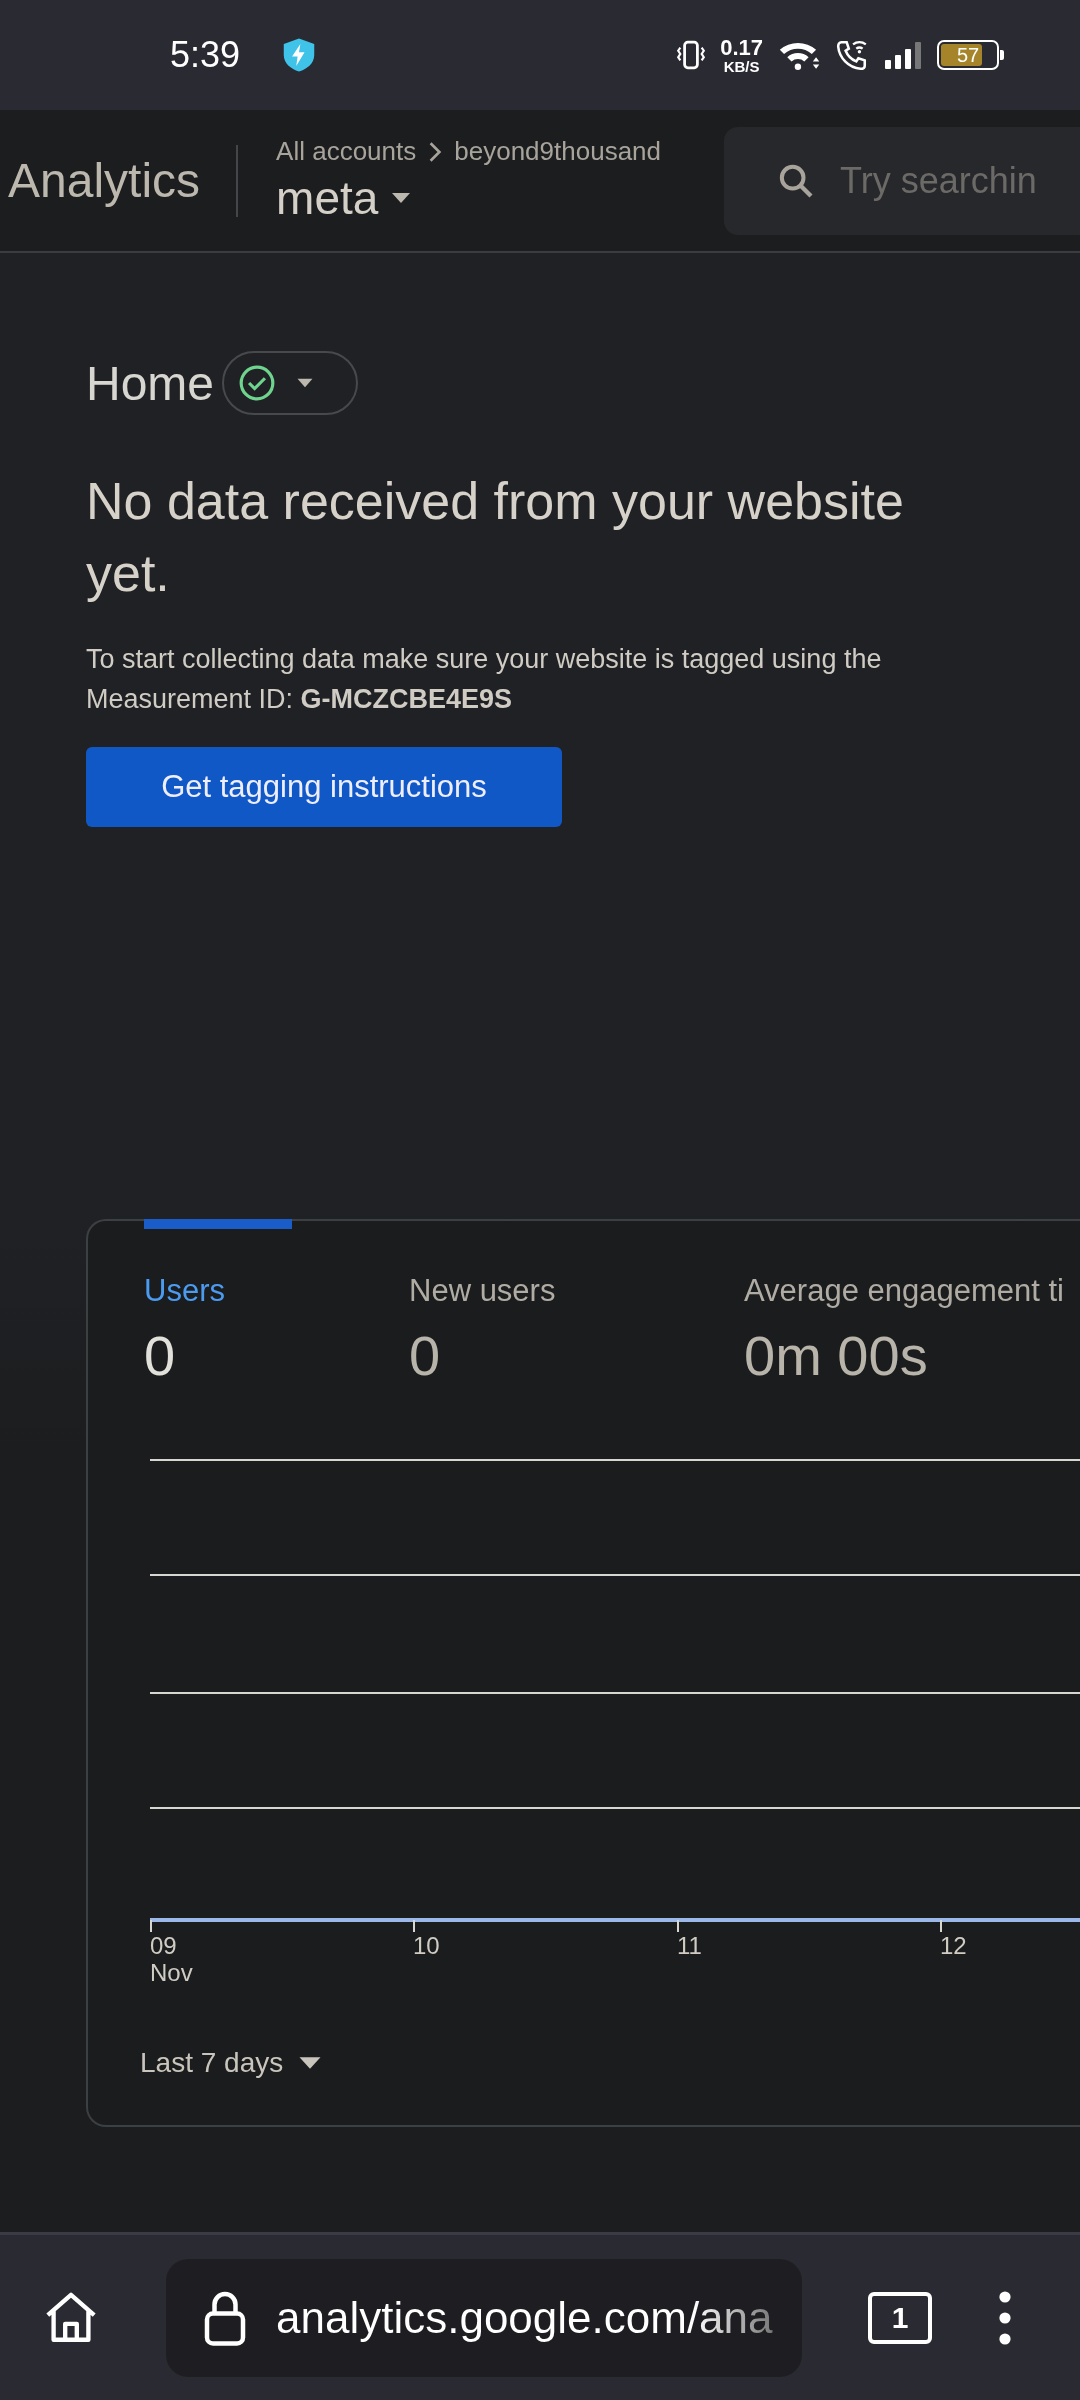  What do you see at coordinates (691, 55) in the screenshot?
I see `vibrate-icon` at bounding box center [691, 55].